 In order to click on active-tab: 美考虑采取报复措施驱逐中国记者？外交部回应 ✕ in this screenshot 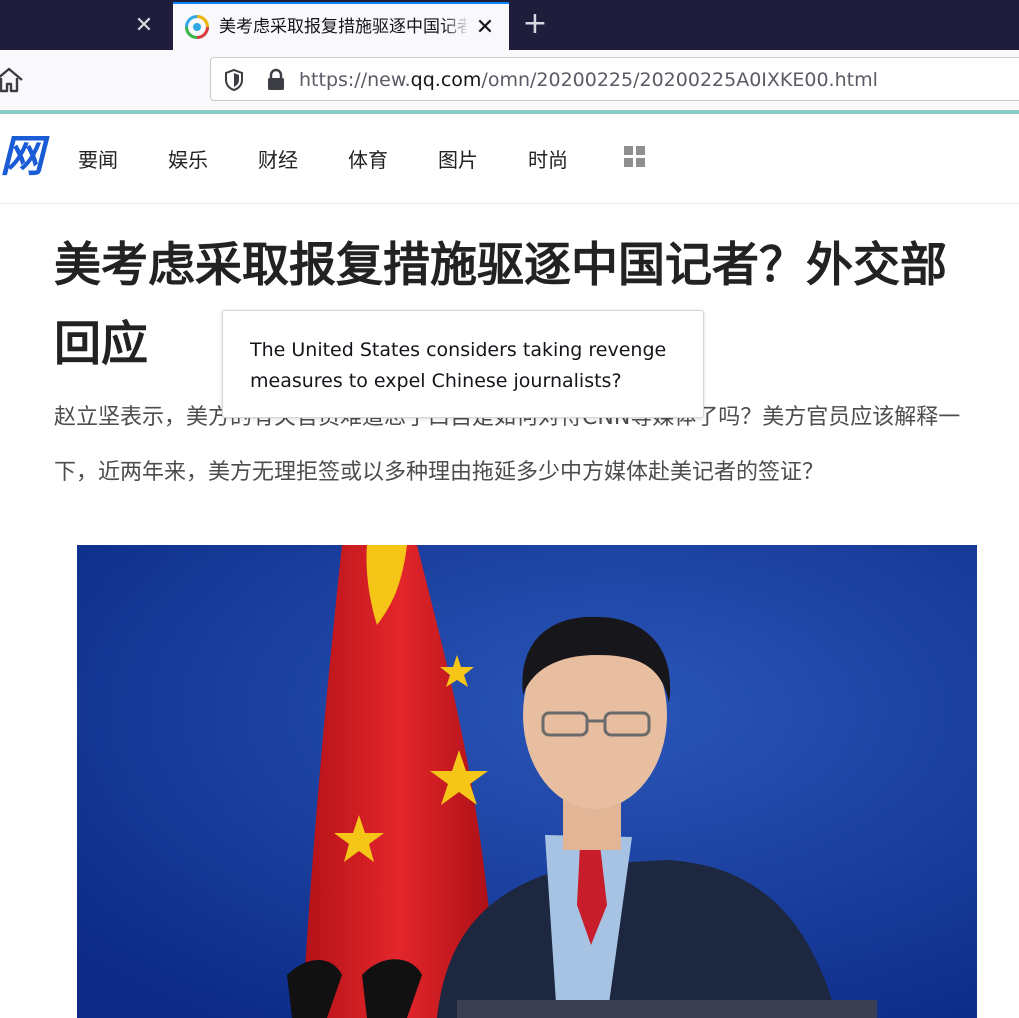, I will do `click(341, 26)`.